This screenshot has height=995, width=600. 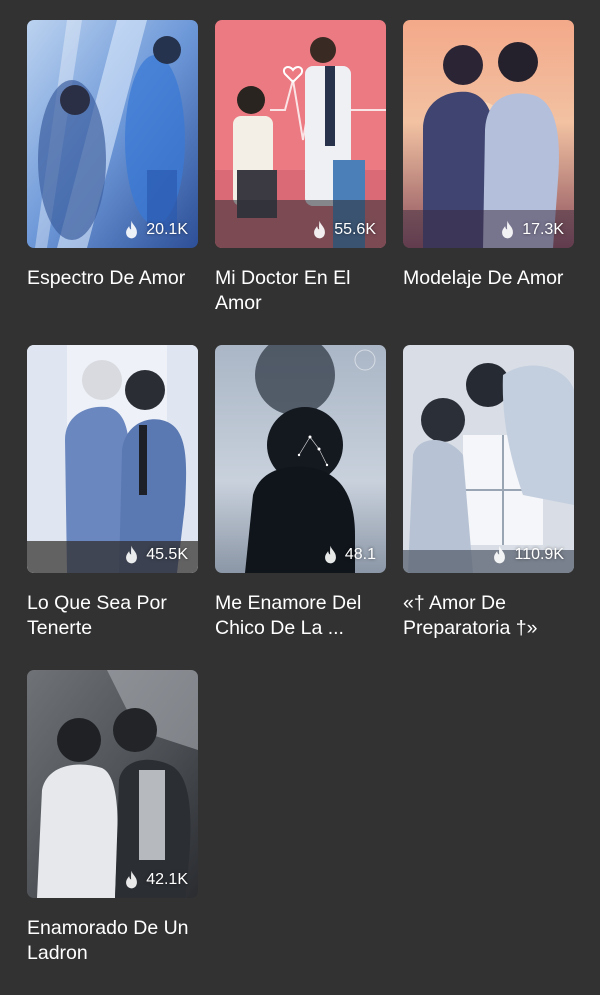 I want to click on book-card: 42.1K Enamorado De Un Ladron, so click(x=112, y=832).